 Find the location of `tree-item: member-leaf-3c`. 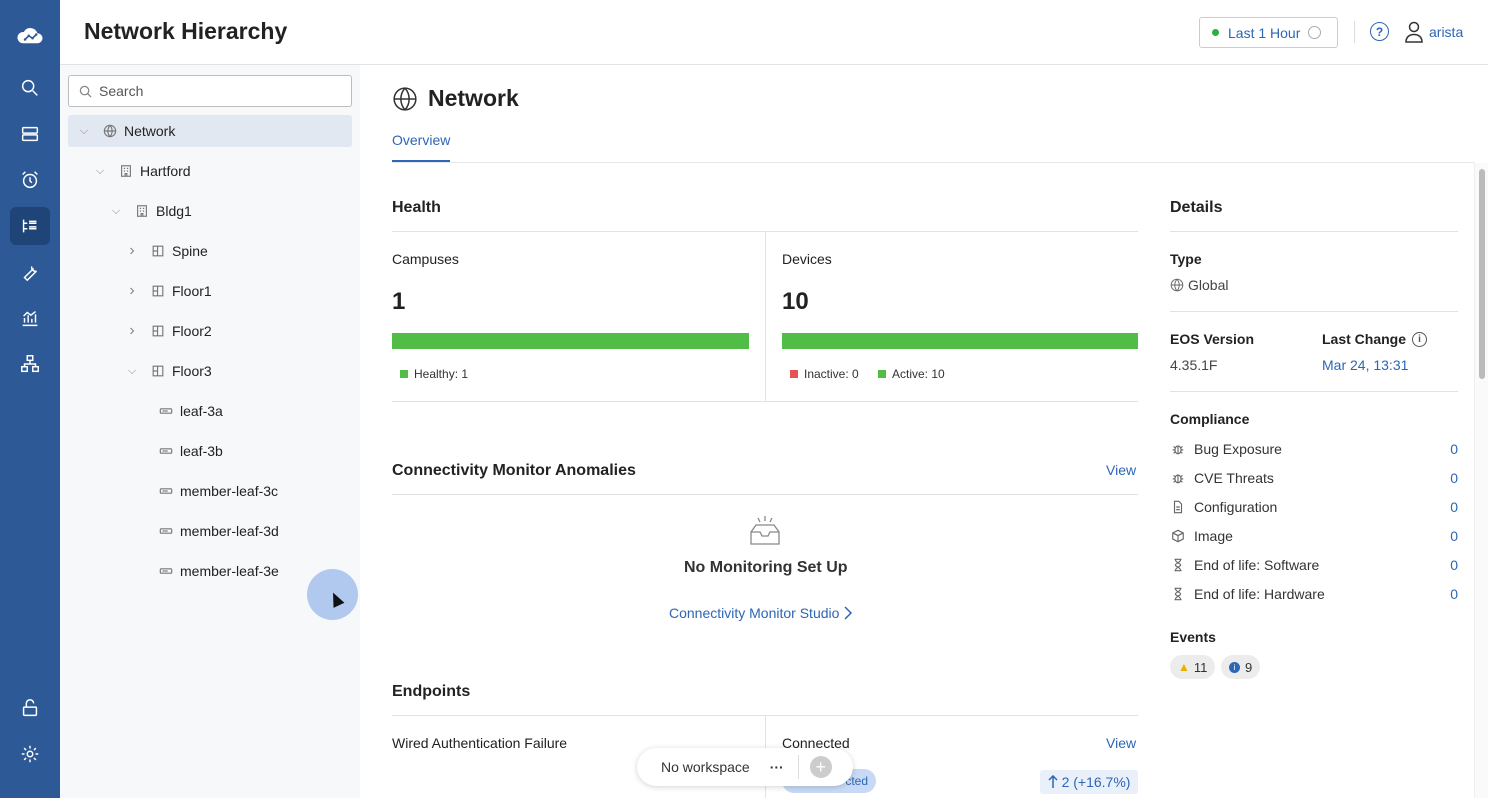

tree-item: member-leaf-3c is located at coordinates (206, 491).